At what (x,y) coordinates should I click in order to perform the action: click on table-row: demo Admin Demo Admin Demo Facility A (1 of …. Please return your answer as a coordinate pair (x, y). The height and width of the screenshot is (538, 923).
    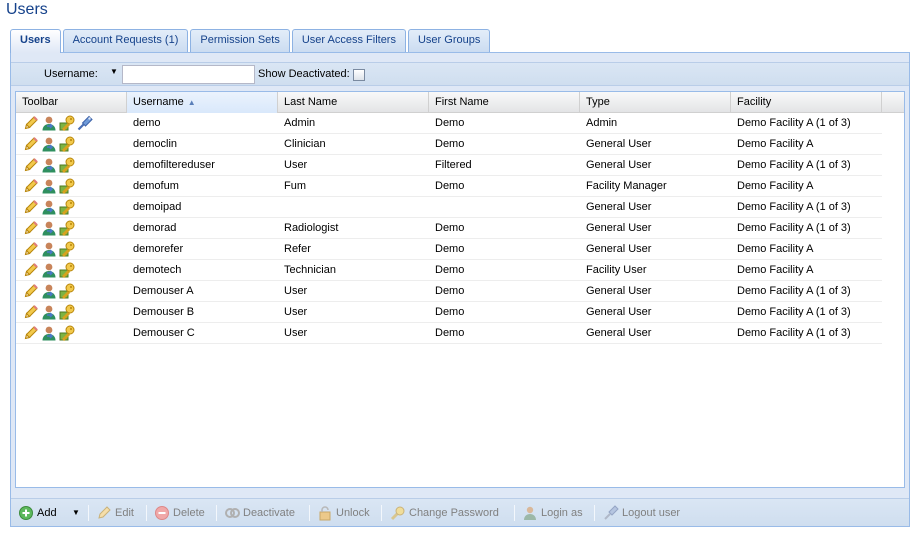
    Looking at the image, I should click on (449, 123).